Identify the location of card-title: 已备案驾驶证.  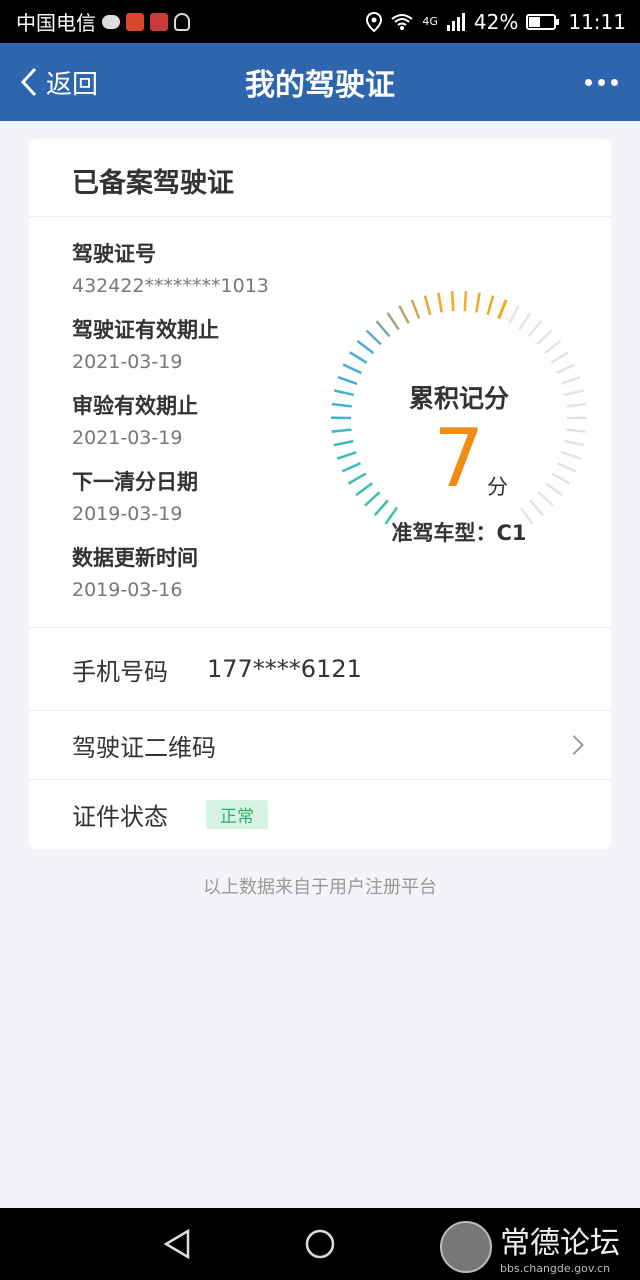
(153, 183).